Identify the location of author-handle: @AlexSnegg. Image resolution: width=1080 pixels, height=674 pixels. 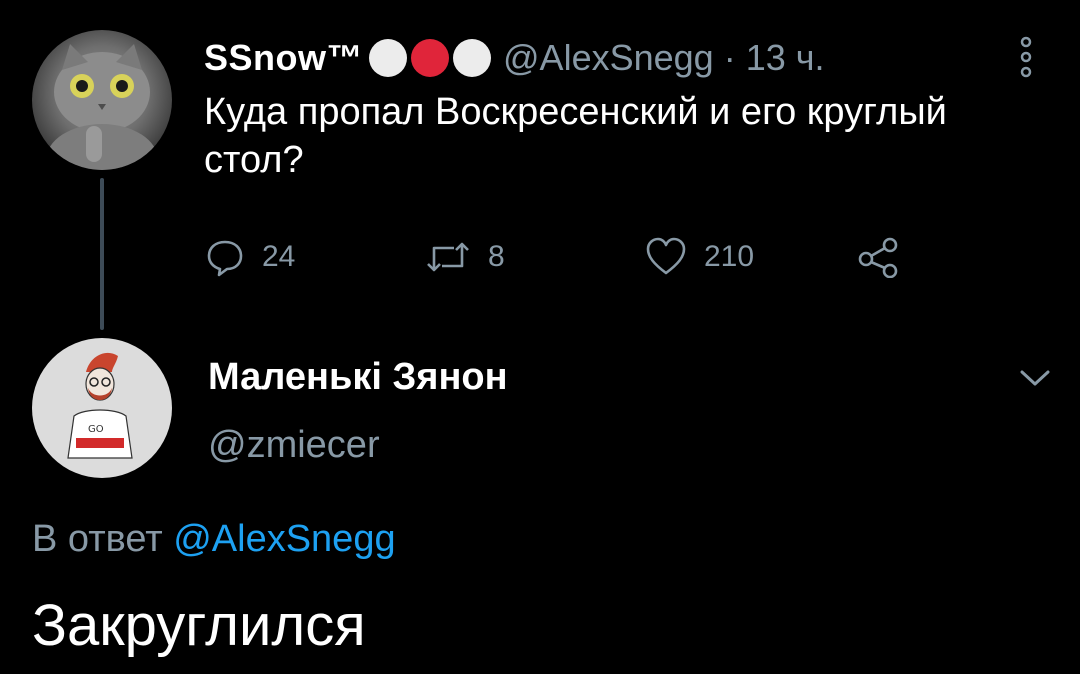
(608, 57).